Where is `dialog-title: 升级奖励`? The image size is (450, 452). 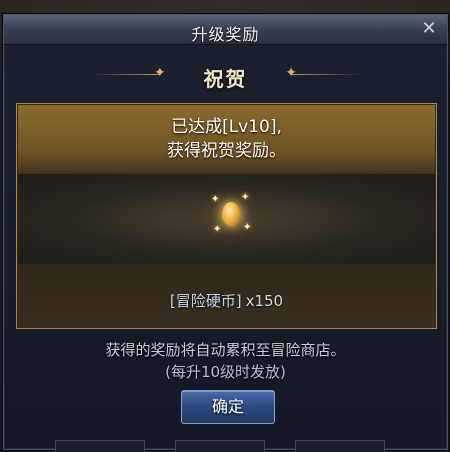
dialog-title: 升级奖励 is located at coordinates (225, 34).